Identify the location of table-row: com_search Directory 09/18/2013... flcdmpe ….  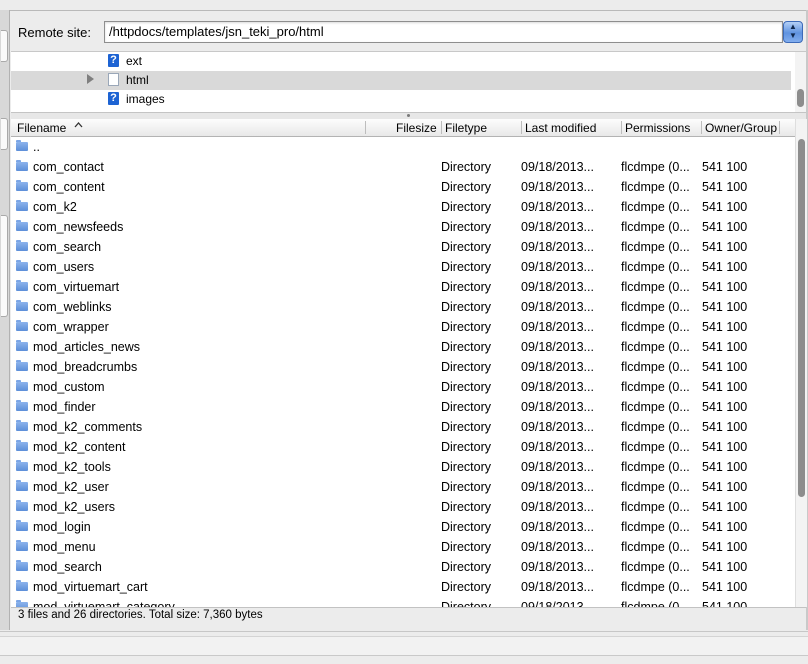
(403, 247).